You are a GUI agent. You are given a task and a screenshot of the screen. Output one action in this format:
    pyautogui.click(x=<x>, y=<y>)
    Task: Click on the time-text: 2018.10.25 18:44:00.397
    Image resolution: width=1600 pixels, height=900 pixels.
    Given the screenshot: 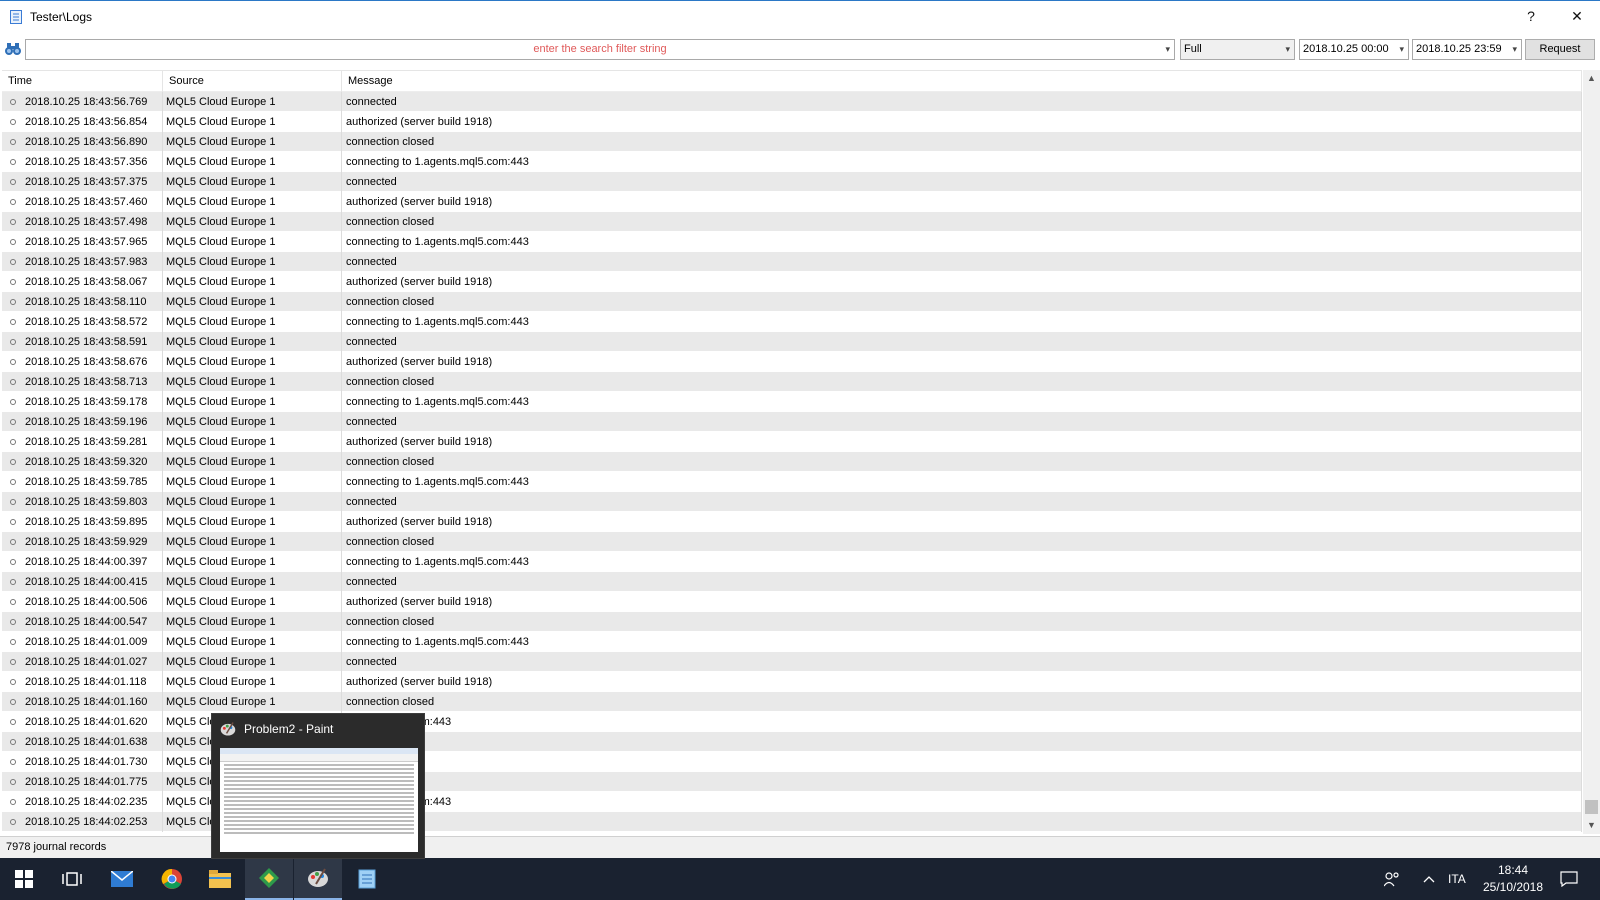 What is the action you would take?
    pyautogui.click(x=86, y=562)
    